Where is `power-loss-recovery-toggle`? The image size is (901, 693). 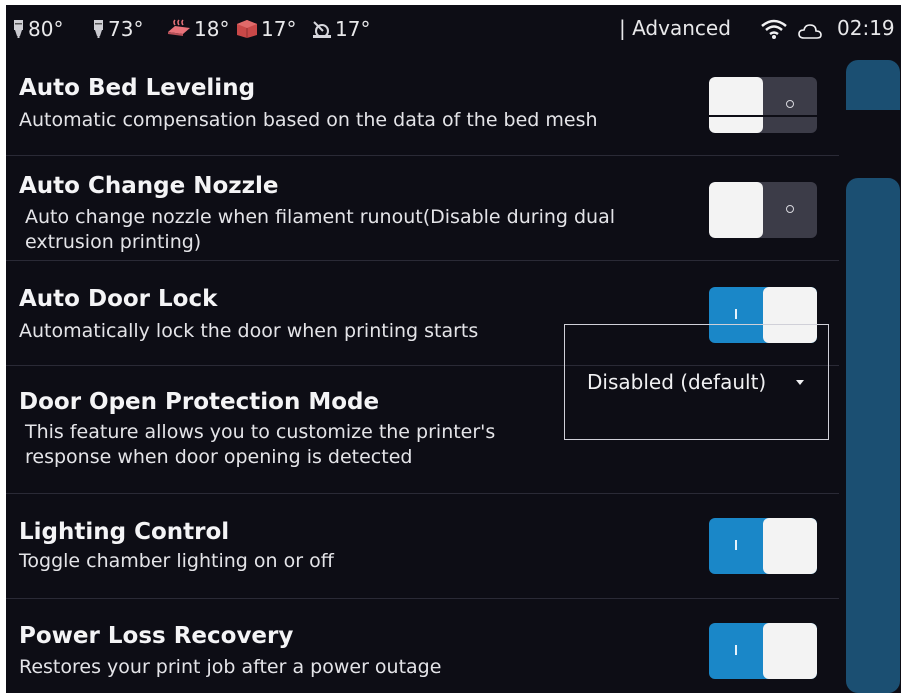 power-loss-recovery-toggle is located at coordinates (763, 651).